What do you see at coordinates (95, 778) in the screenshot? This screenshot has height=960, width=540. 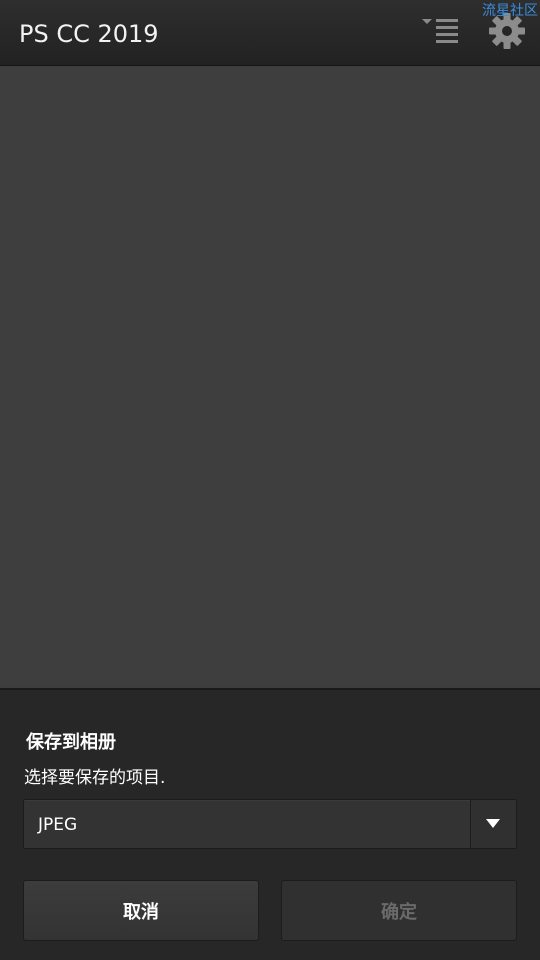 I see `dialog-subtitle: 选择要保存的项目.` at bounding box center [95, 778].